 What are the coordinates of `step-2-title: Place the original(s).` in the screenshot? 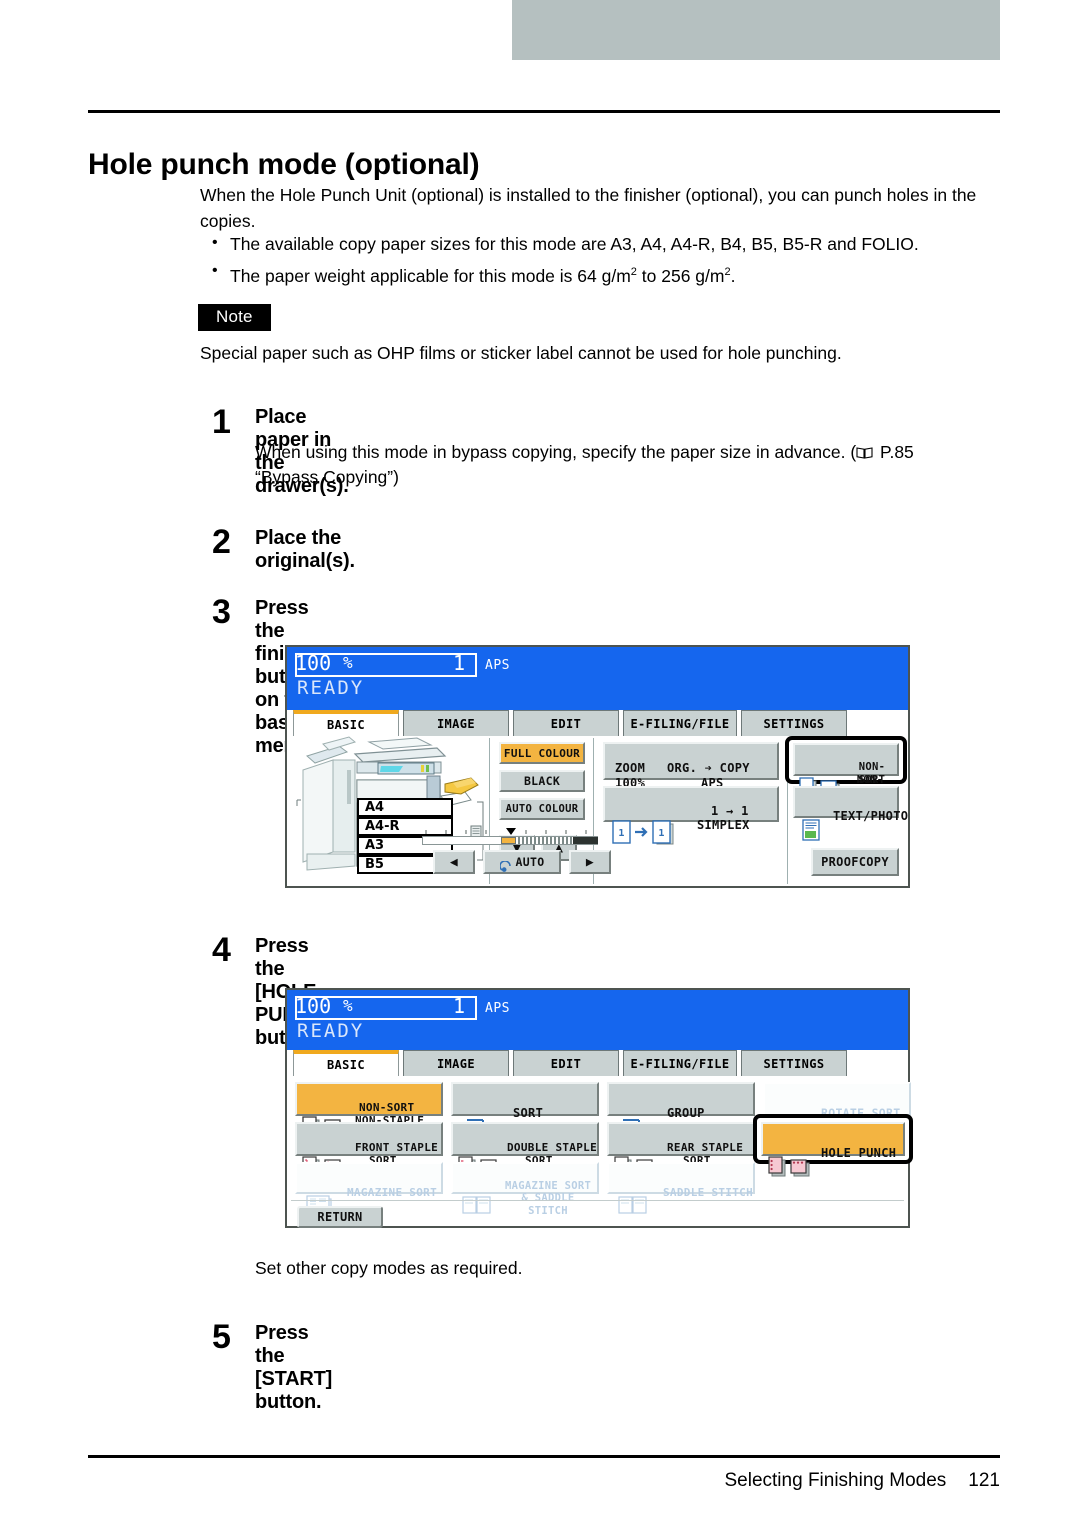 It's located at (305, 549).